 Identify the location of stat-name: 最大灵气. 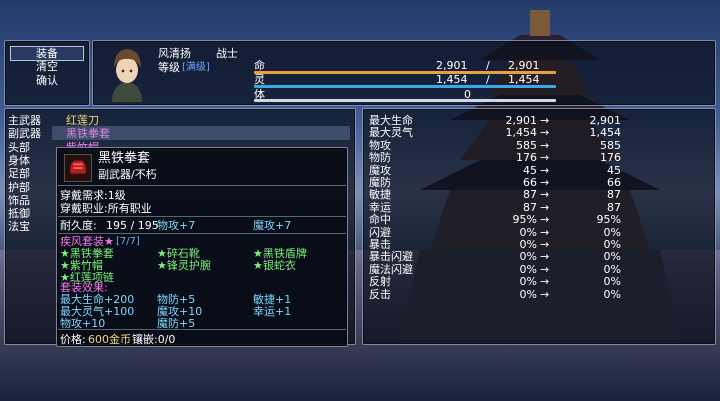
(391, 133).